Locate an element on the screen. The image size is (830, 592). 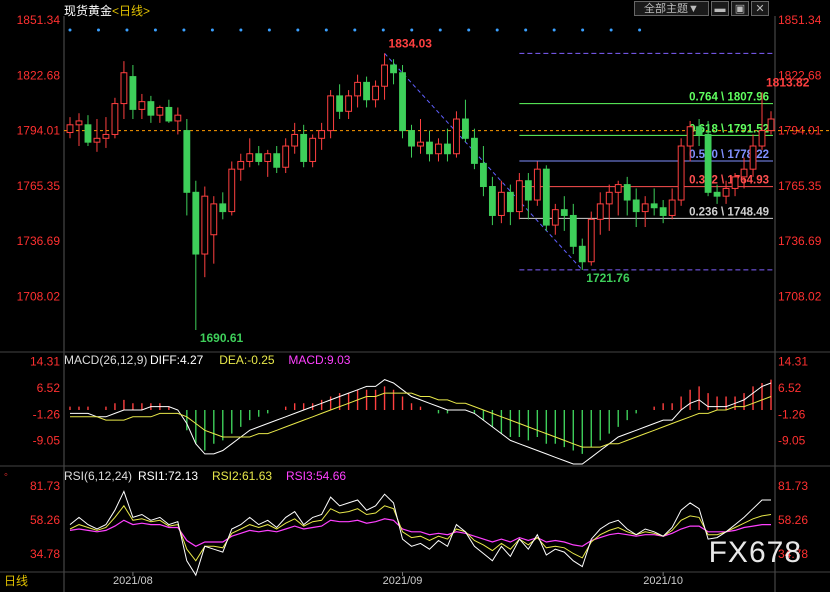
time-axis-label: 2021/09 is located at coordinates (403, 581).